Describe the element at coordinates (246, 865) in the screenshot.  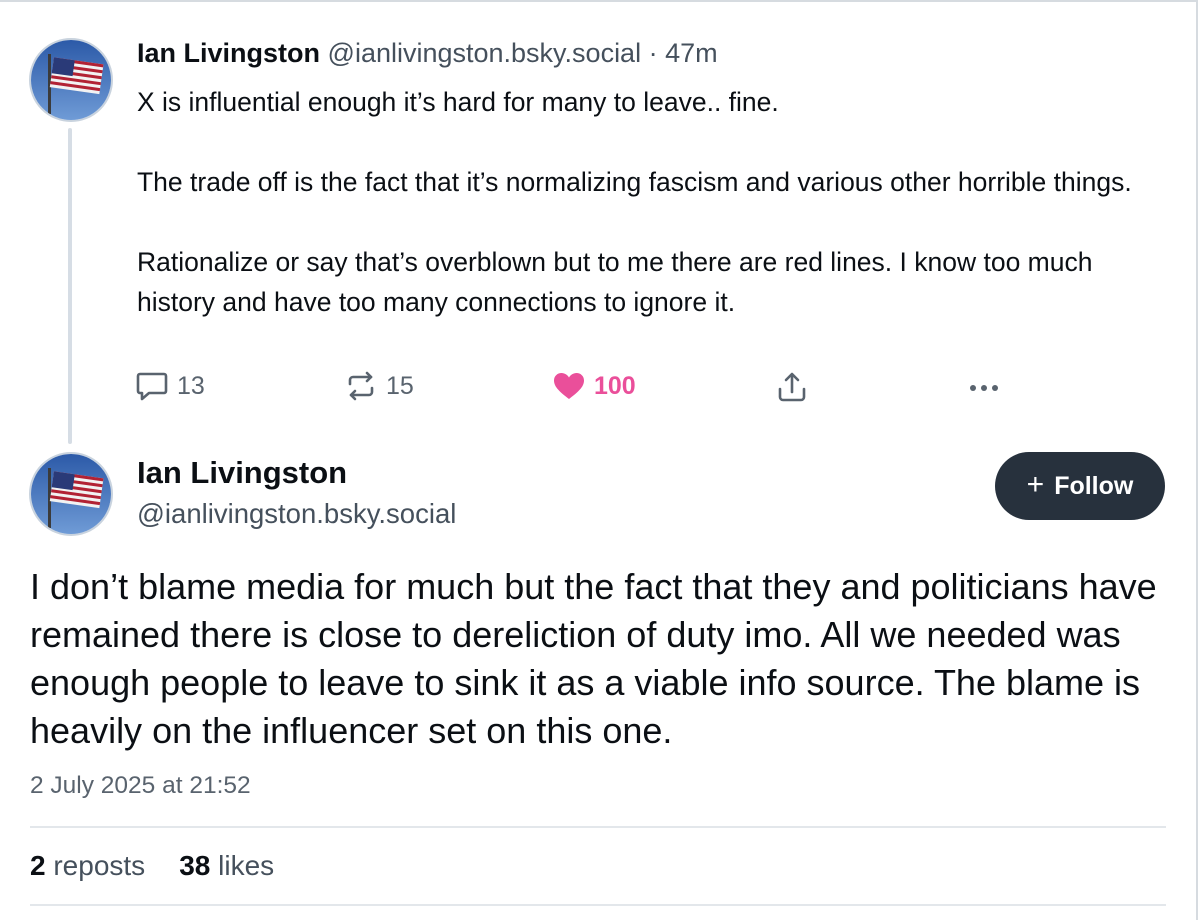
I see `likes-label: likes` at that location.